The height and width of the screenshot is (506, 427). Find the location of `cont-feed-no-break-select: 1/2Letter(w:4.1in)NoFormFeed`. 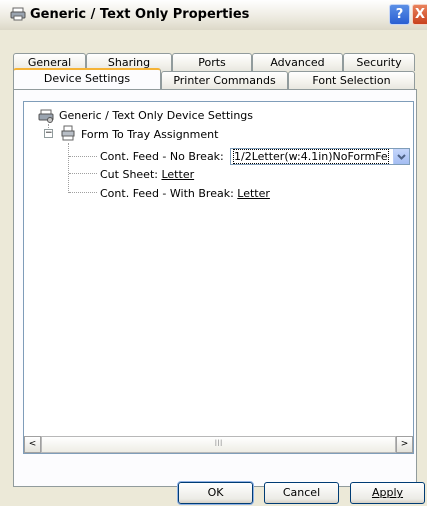

cont-feed-no-break-select: 1/2Letter(w:4.1in)NoFormFeed is located at coordinates (320, 156).